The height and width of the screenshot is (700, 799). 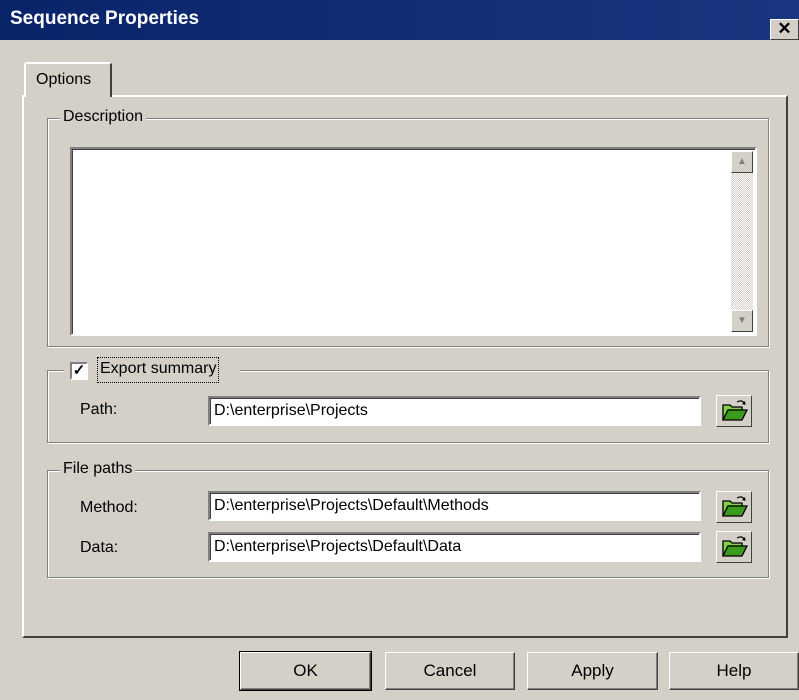 I want to click on arrow-up-icon: ▲, so click(x=742, y=161).